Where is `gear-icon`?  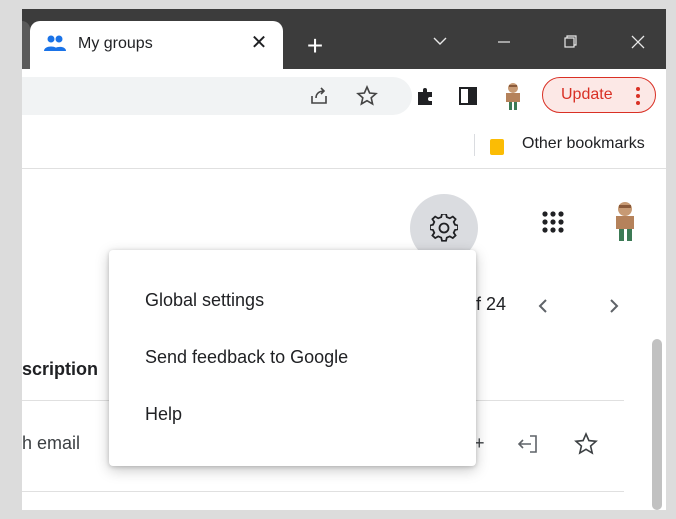
gear-icon is located at coordinates (444, 228).